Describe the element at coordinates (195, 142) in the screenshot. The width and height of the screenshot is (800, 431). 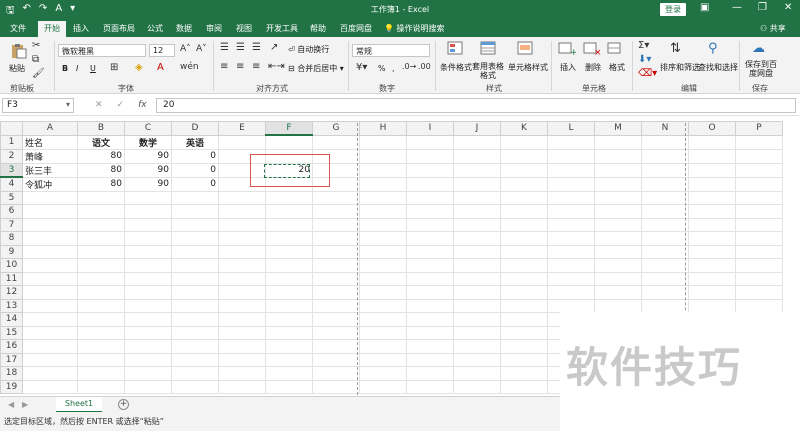
I see `cell-d1: 英语` at that location.